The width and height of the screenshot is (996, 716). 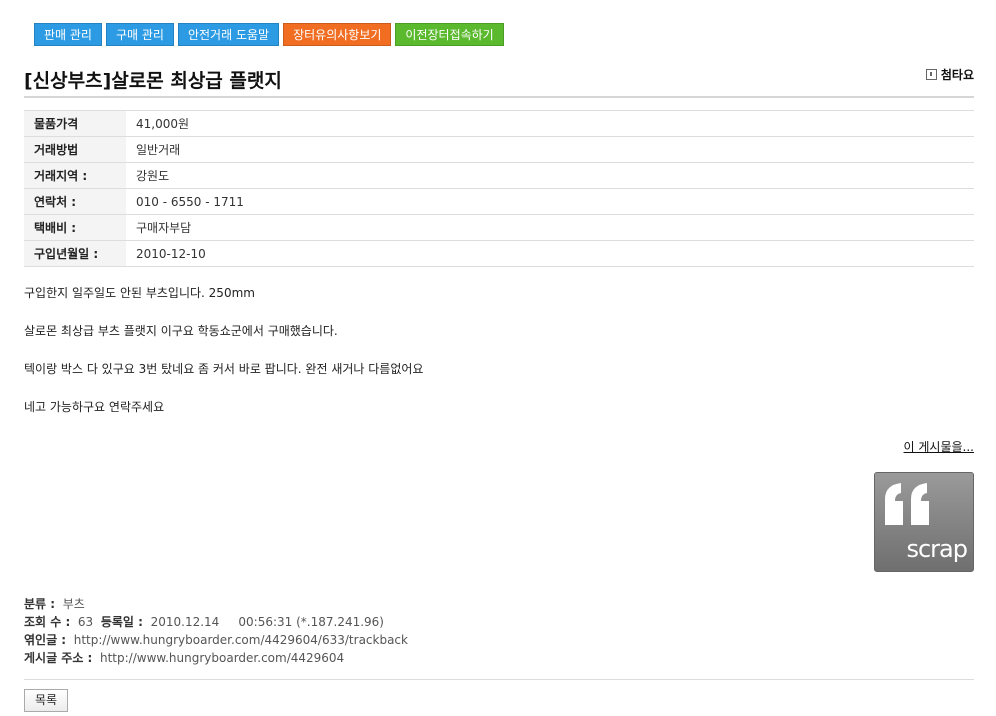 What do you see at coordinates (139, 34) in the screenshot?
I see `purchase-manage-button: 구매 관리` at bounding box center [139, 34].